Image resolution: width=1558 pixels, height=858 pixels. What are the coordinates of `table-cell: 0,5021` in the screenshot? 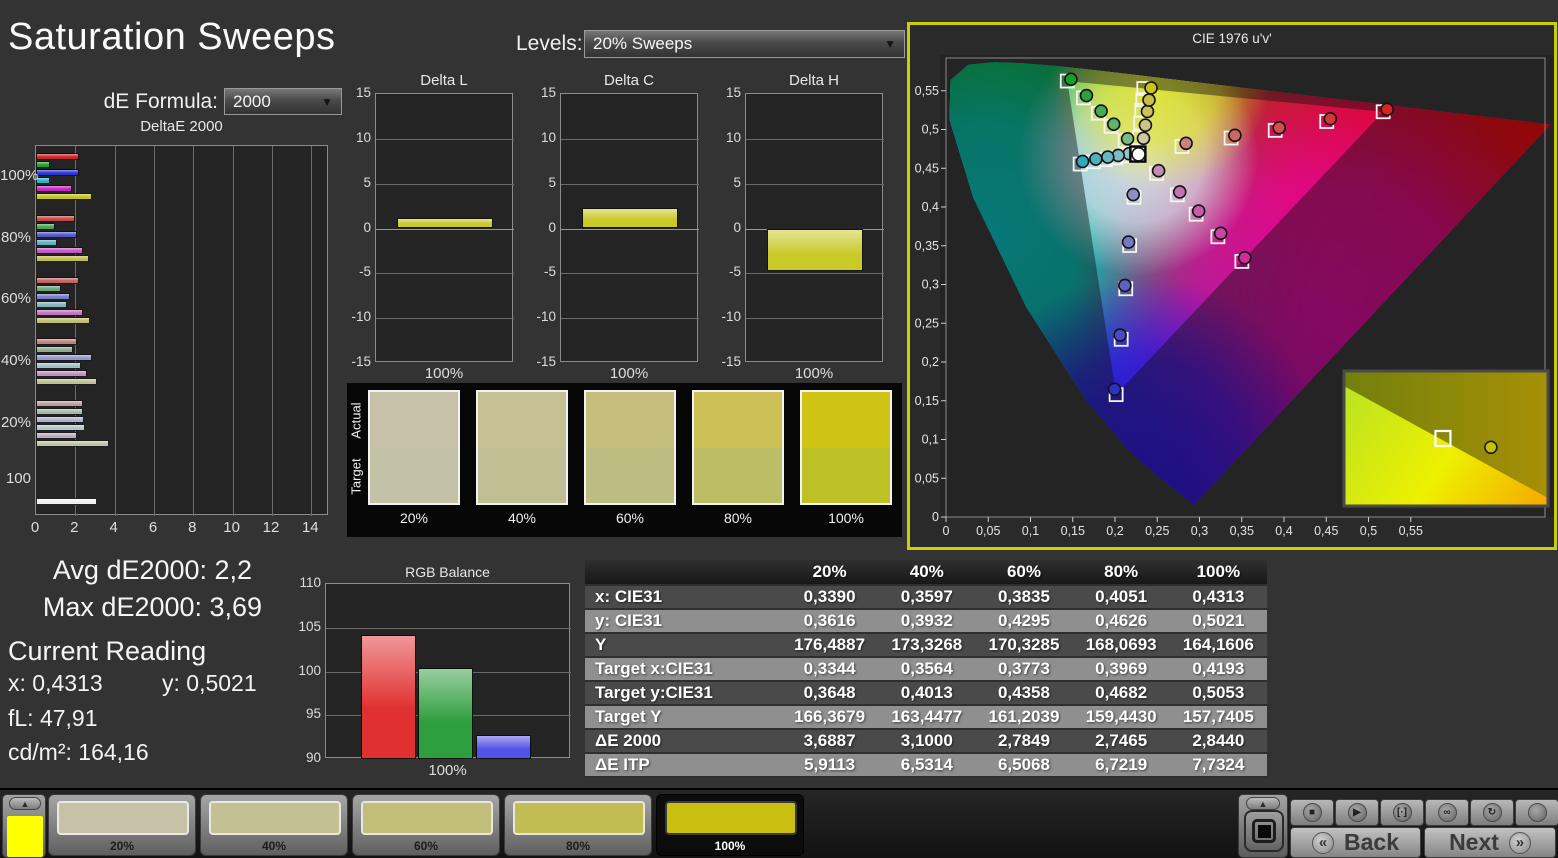 It's located at (1218, 620).